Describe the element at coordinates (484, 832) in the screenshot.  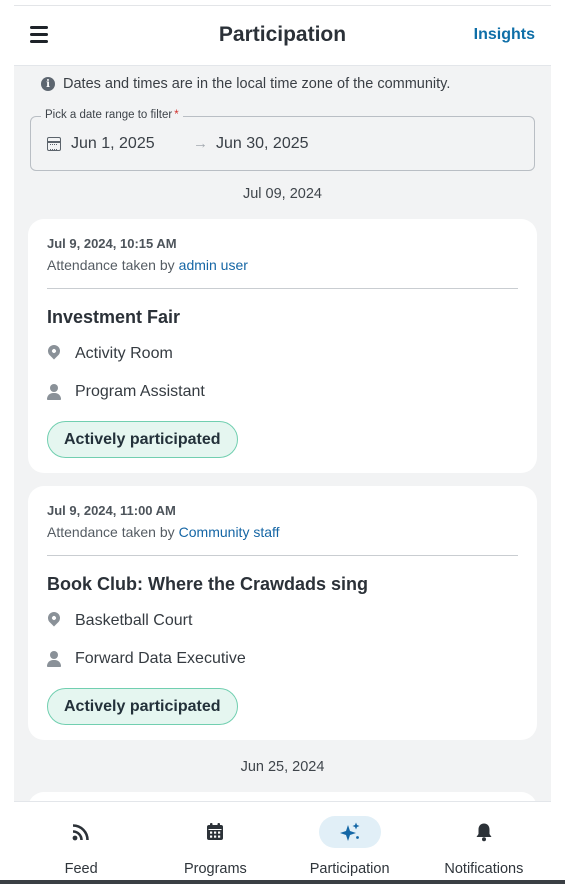
I see `bell-icon` at that location.